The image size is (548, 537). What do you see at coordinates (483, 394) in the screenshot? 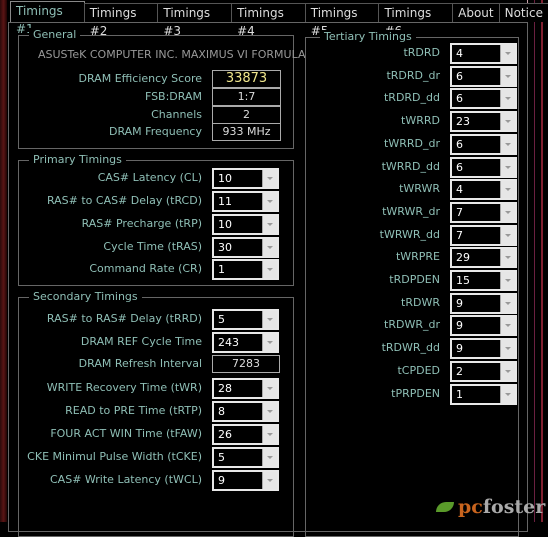
I see `tertiary-timing-select: 1` at bounding box center [483, 394].